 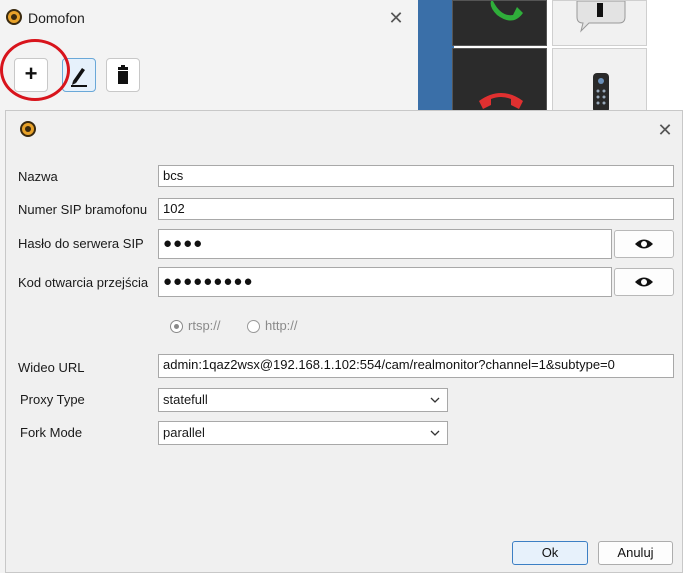 I want to click on sip-password-field: ●●●●, so click(x=385, y=244).